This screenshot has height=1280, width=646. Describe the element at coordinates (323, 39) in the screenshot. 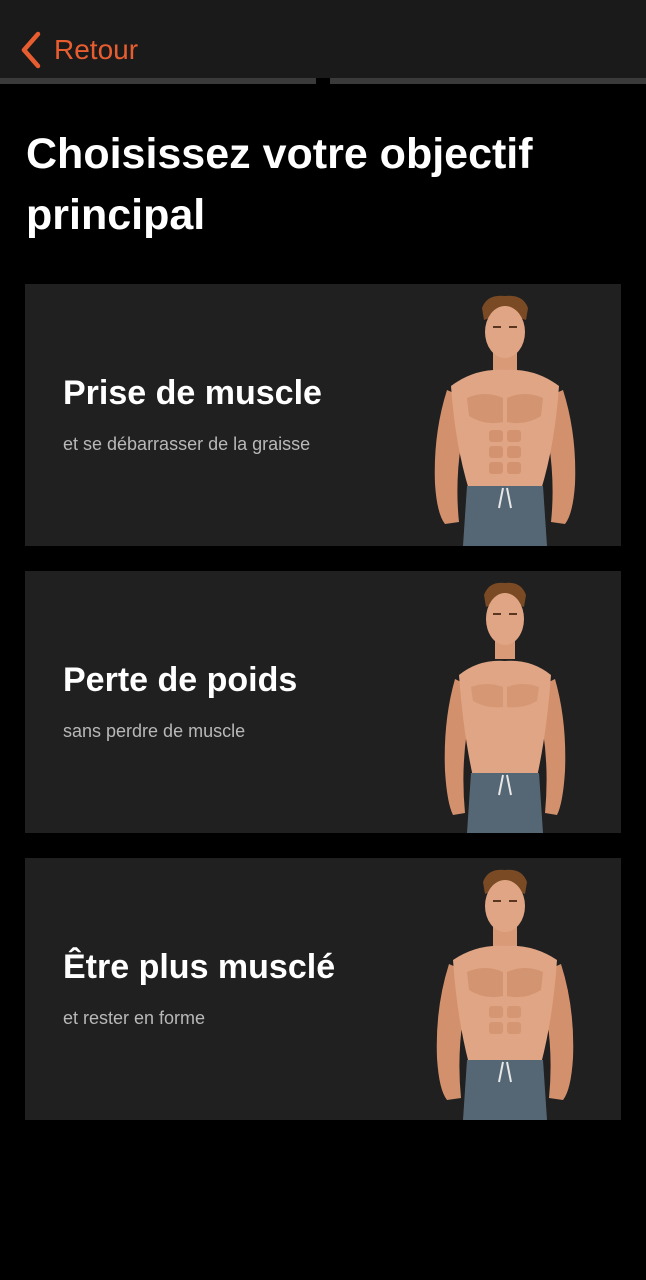

I see `top-bar: Retour` at that location.